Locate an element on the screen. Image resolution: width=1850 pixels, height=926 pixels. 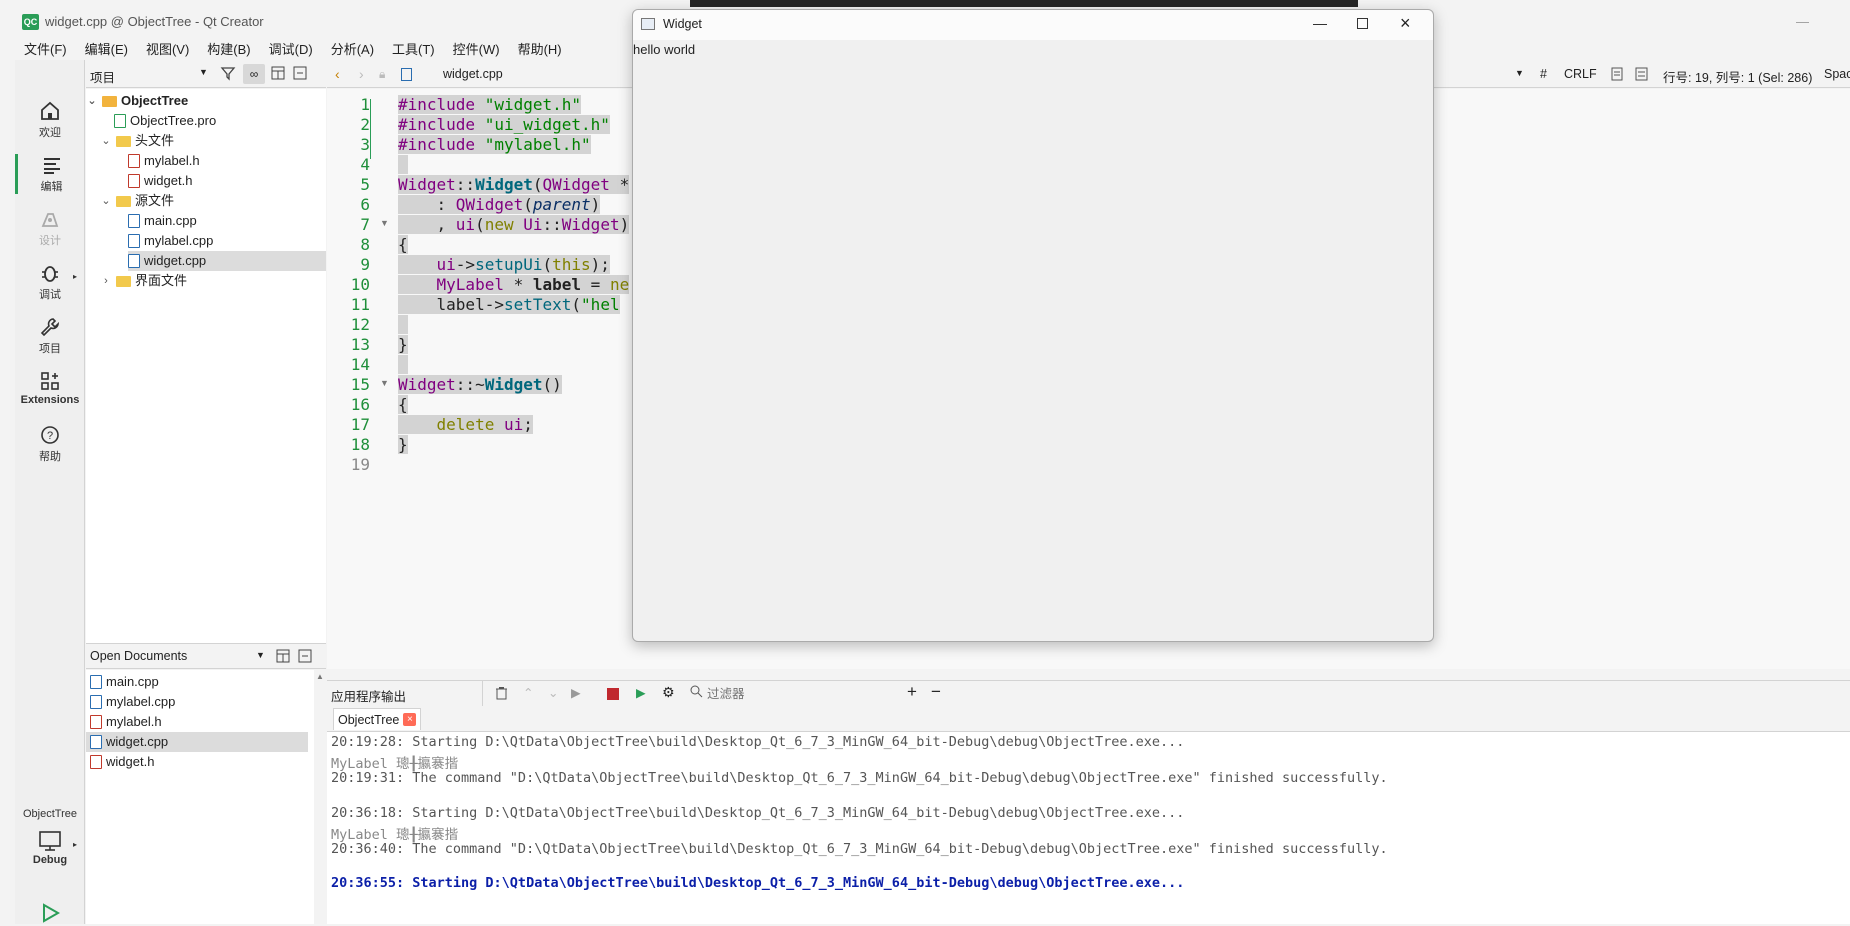
code-line is located at coordinates (403, 365).